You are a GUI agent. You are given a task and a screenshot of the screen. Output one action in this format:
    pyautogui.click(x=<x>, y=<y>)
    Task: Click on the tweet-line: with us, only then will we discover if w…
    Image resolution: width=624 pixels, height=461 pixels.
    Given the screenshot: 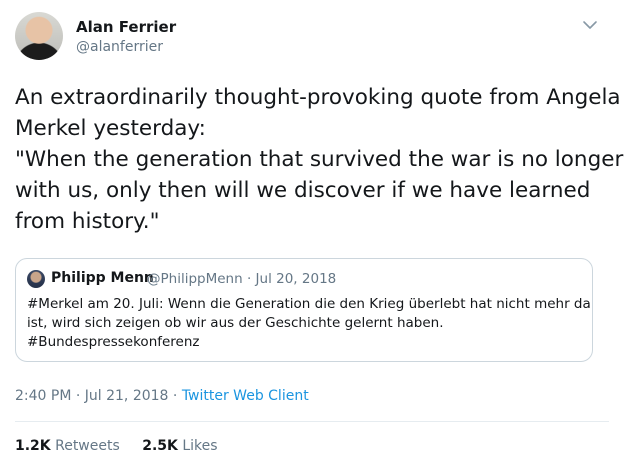 What is the action you would take?
    pyautogui.click(x=303, y=190)
    